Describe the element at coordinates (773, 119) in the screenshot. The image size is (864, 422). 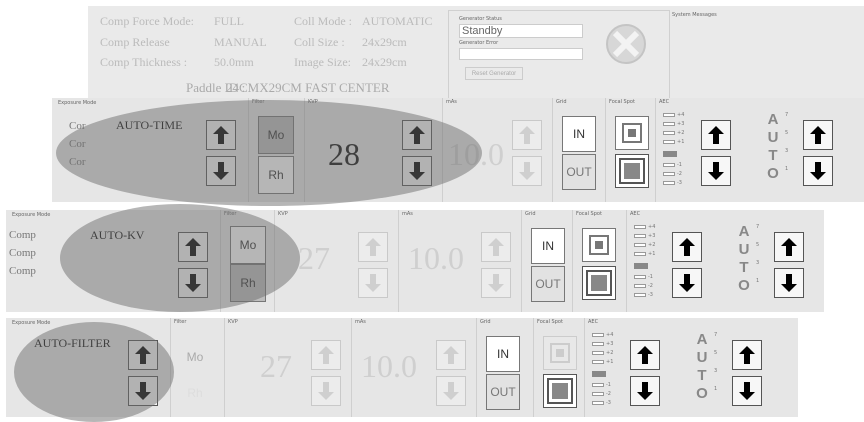
I see `auto-letter: A` at that location.